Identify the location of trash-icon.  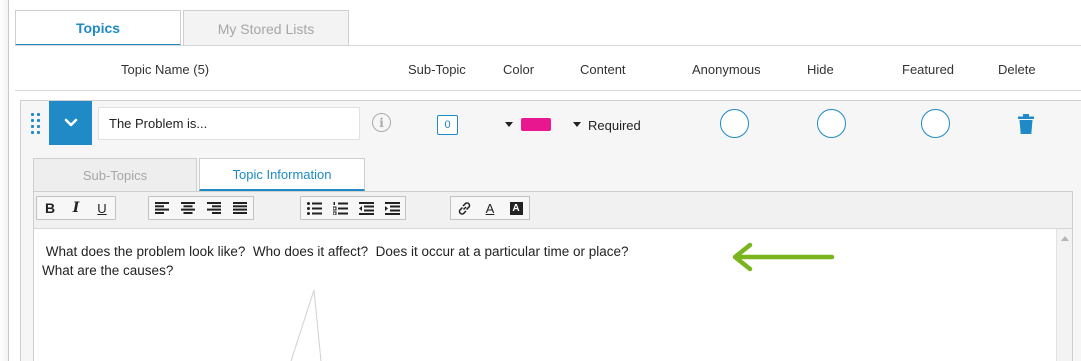
(1026, 124).